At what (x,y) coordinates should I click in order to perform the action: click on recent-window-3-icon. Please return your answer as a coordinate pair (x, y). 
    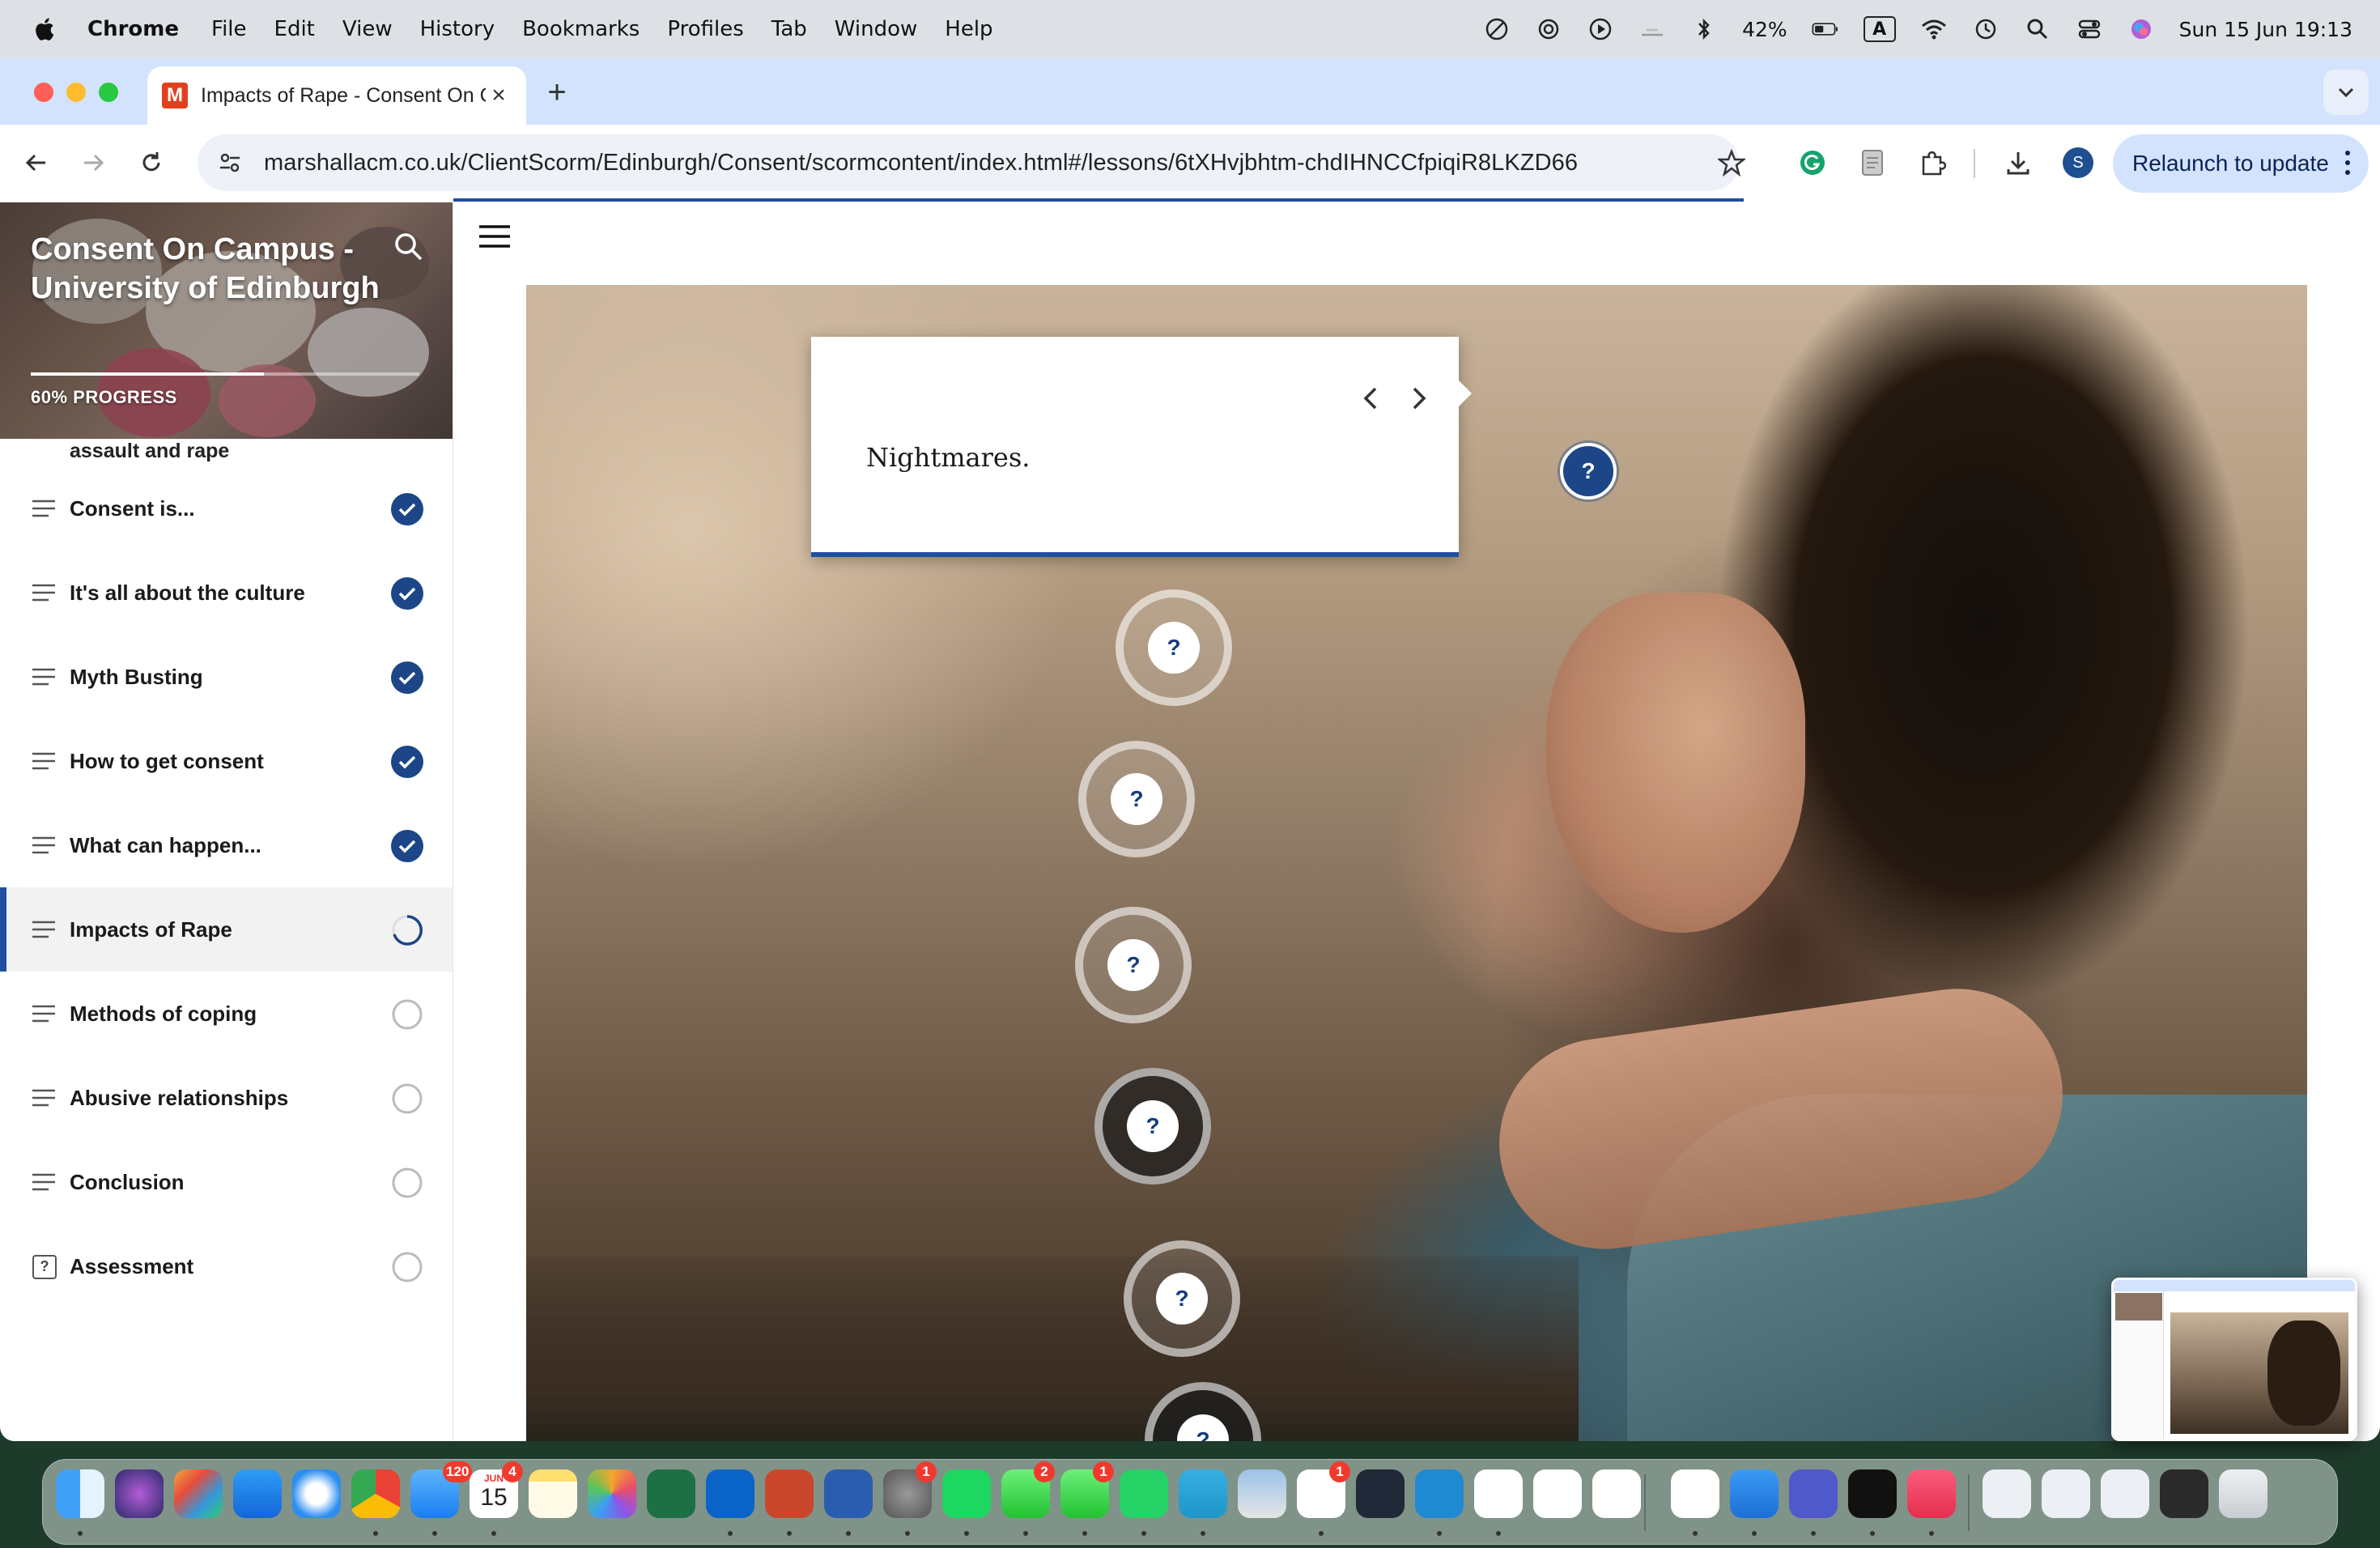
    Looking at the image, I should click on (2125, 1494).